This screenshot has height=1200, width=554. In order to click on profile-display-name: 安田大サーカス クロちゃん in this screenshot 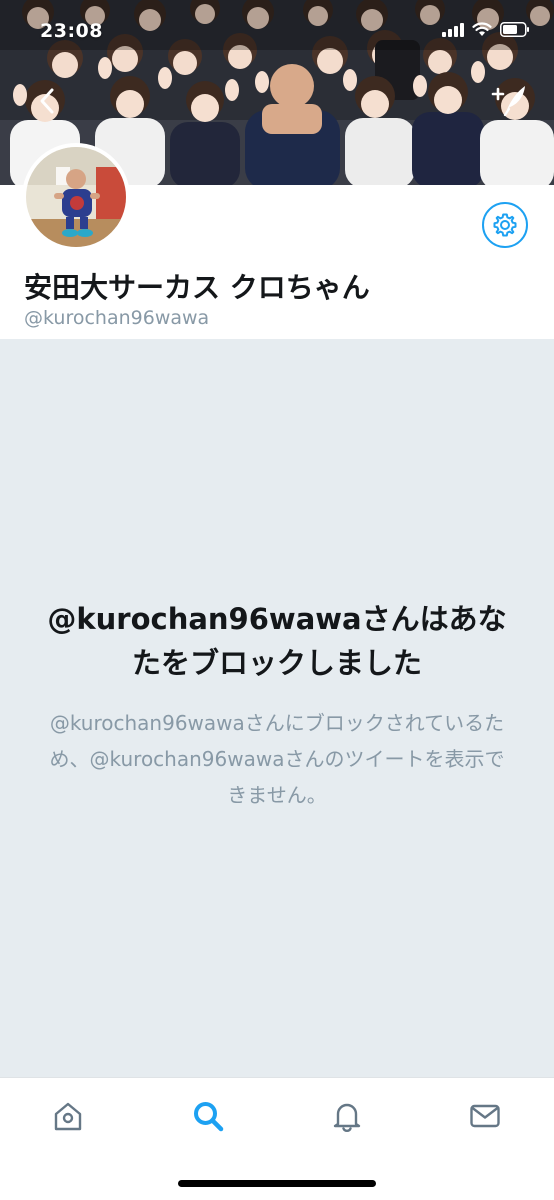, I will do `click(197, 287)`.